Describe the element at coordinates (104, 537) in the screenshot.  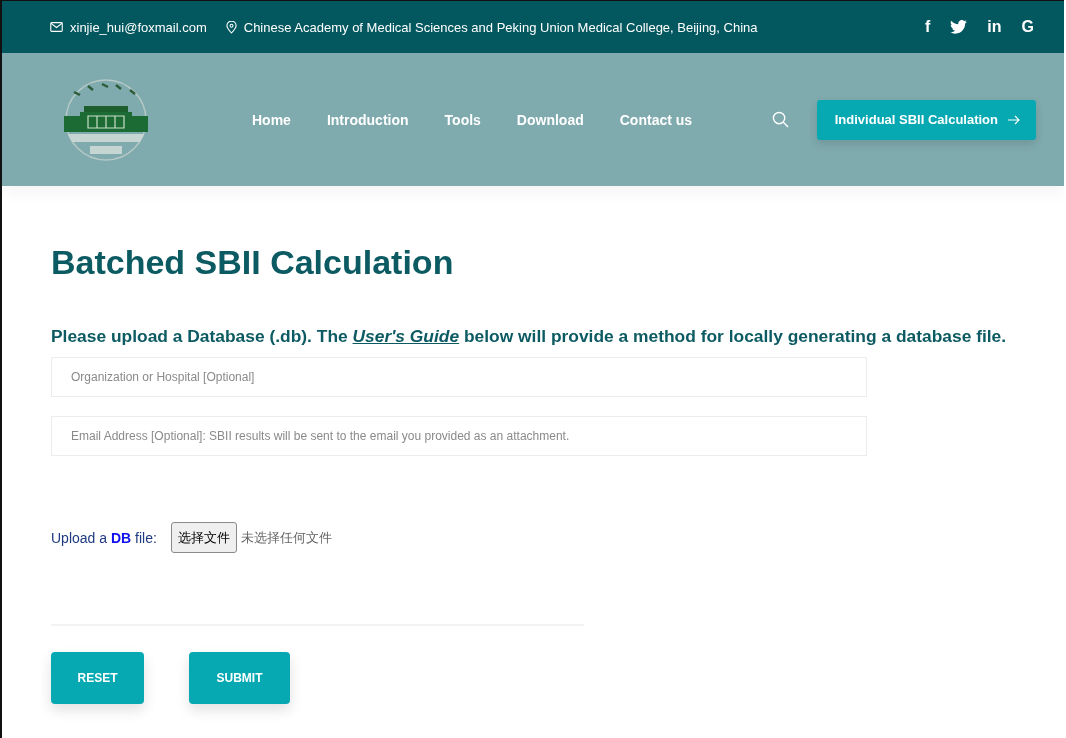
I see `upload-label: Upload a DB file:` at that location.